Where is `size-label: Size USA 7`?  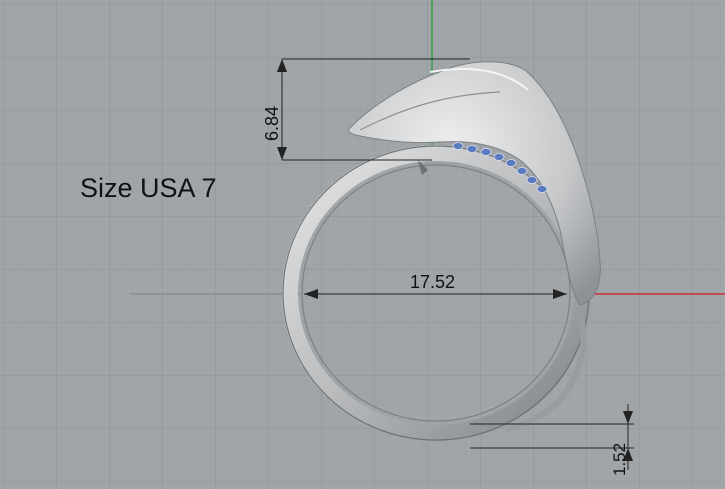 size-label: Size USA 7 is located at coordinates (148, 188).